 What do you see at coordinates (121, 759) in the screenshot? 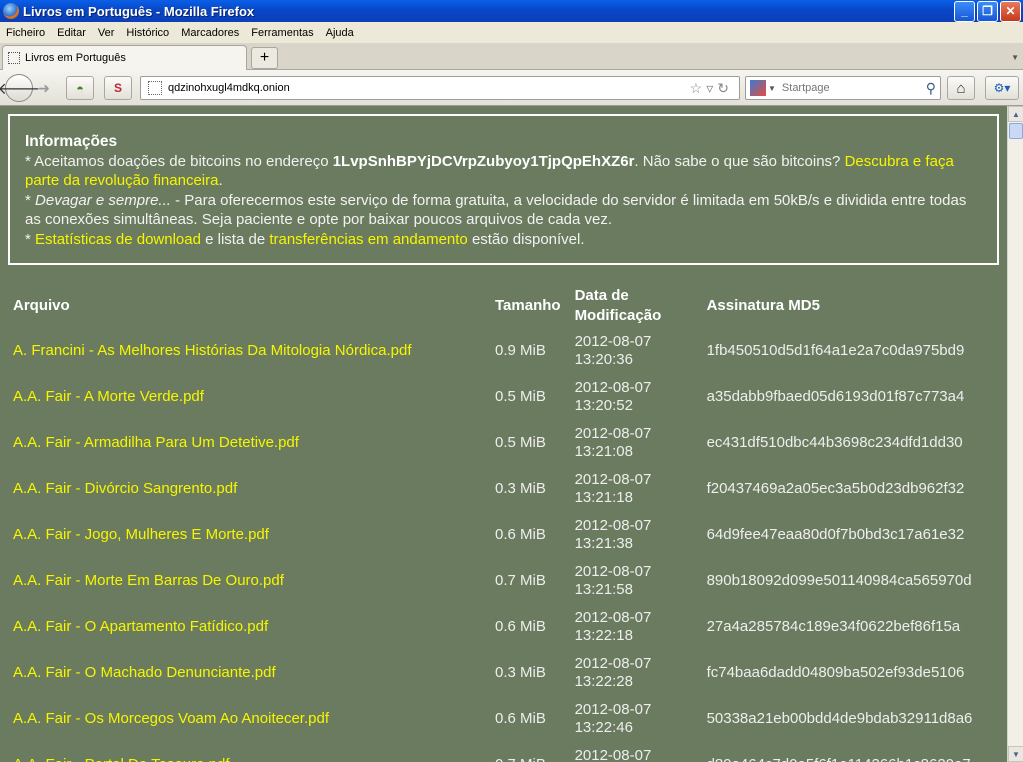
I see `file-link: A.A. Fair - Portal Do Tesouro.pdf` at bounding box center [121, 759].